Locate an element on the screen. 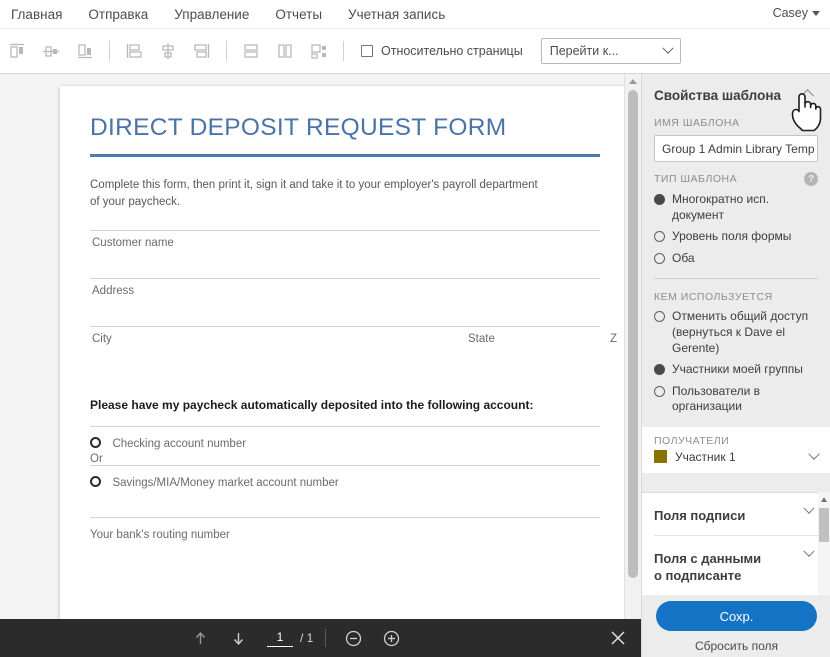  nav-item-home: Главная is located at coordinates (36, 14).